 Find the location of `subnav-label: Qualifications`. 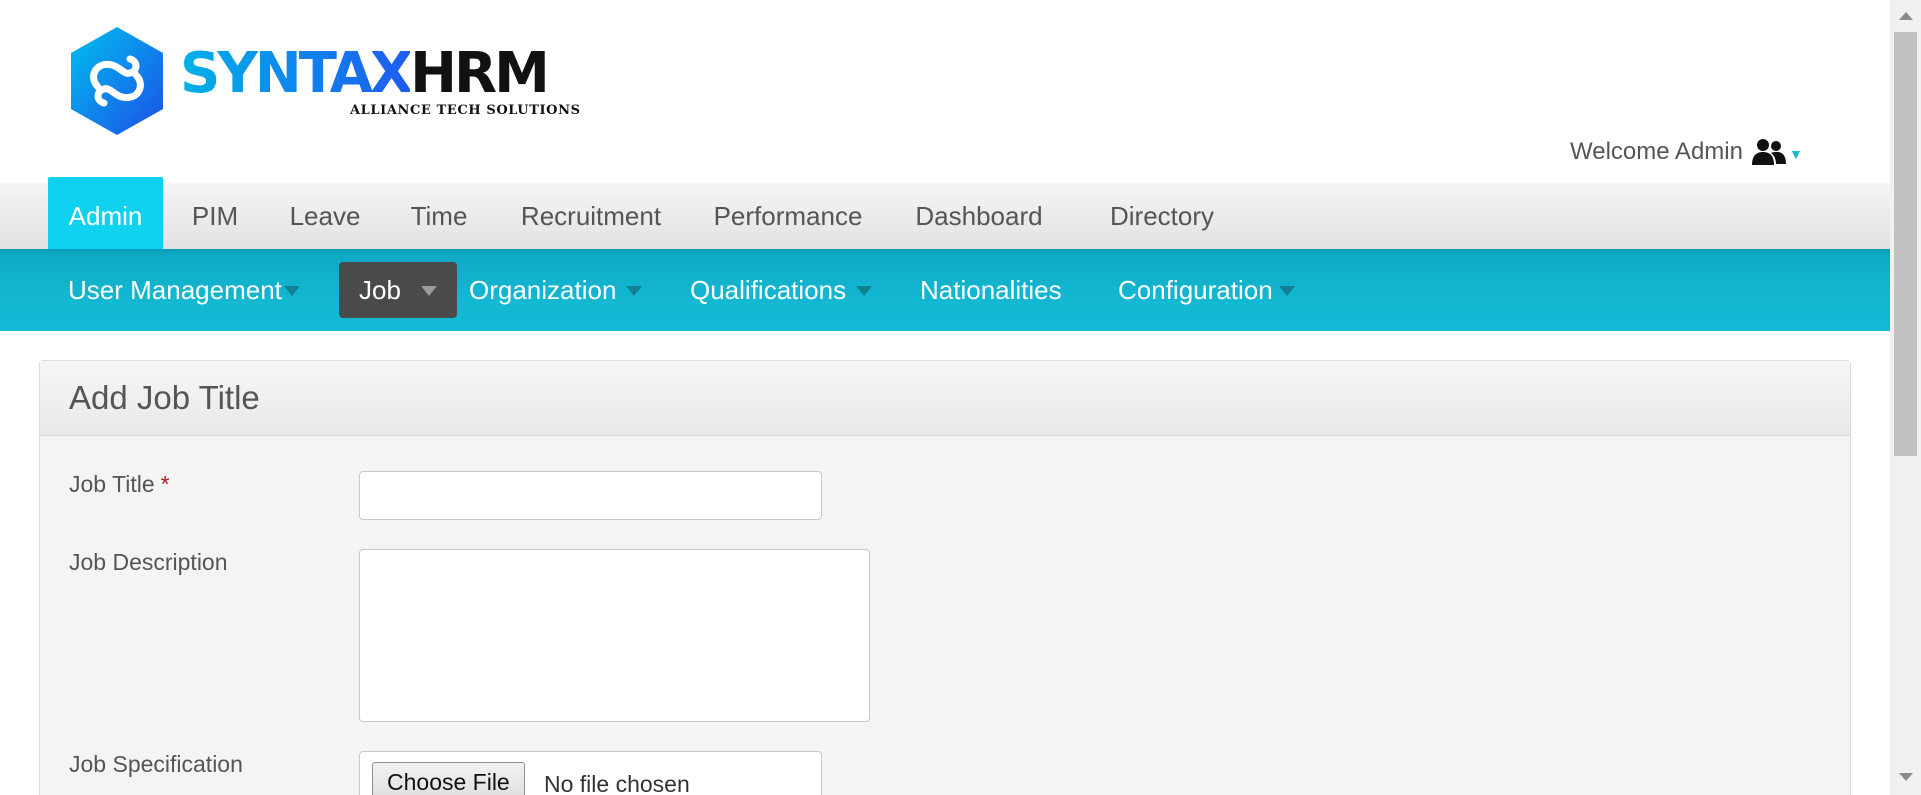

subnav-label: Qualifications is located at coordinates (768, 289).